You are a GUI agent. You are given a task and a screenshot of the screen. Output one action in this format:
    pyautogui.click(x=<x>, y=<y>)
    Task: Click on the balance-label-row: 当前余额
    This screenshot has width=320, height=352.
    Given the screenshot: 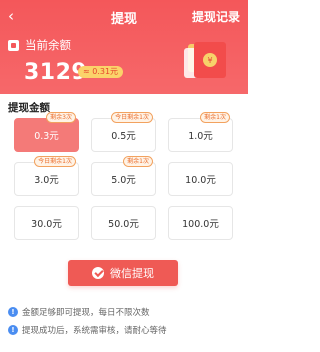 What is the action you would take?
    pyautogui.click(x=39, y=45)
    